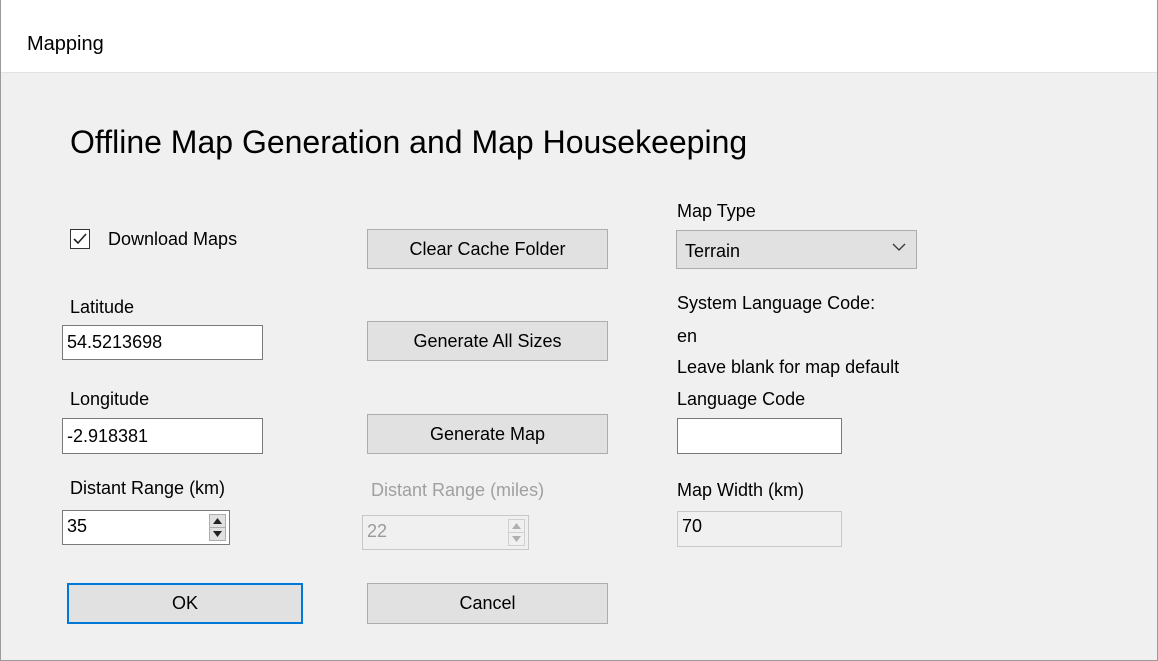  What do you see at coordinates (788, 367) in the screenshot?
I see `language-hint: Leave blank for map default` at bounding box center [788, 367].